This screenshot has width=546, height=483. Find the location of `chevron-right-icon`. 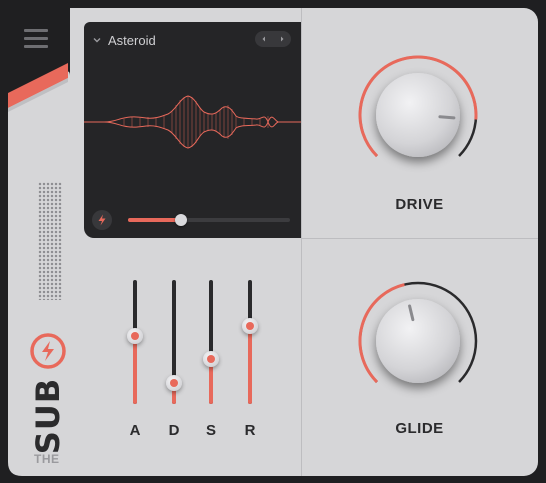

chevron-right-icon is located at coordinates (282, 39).